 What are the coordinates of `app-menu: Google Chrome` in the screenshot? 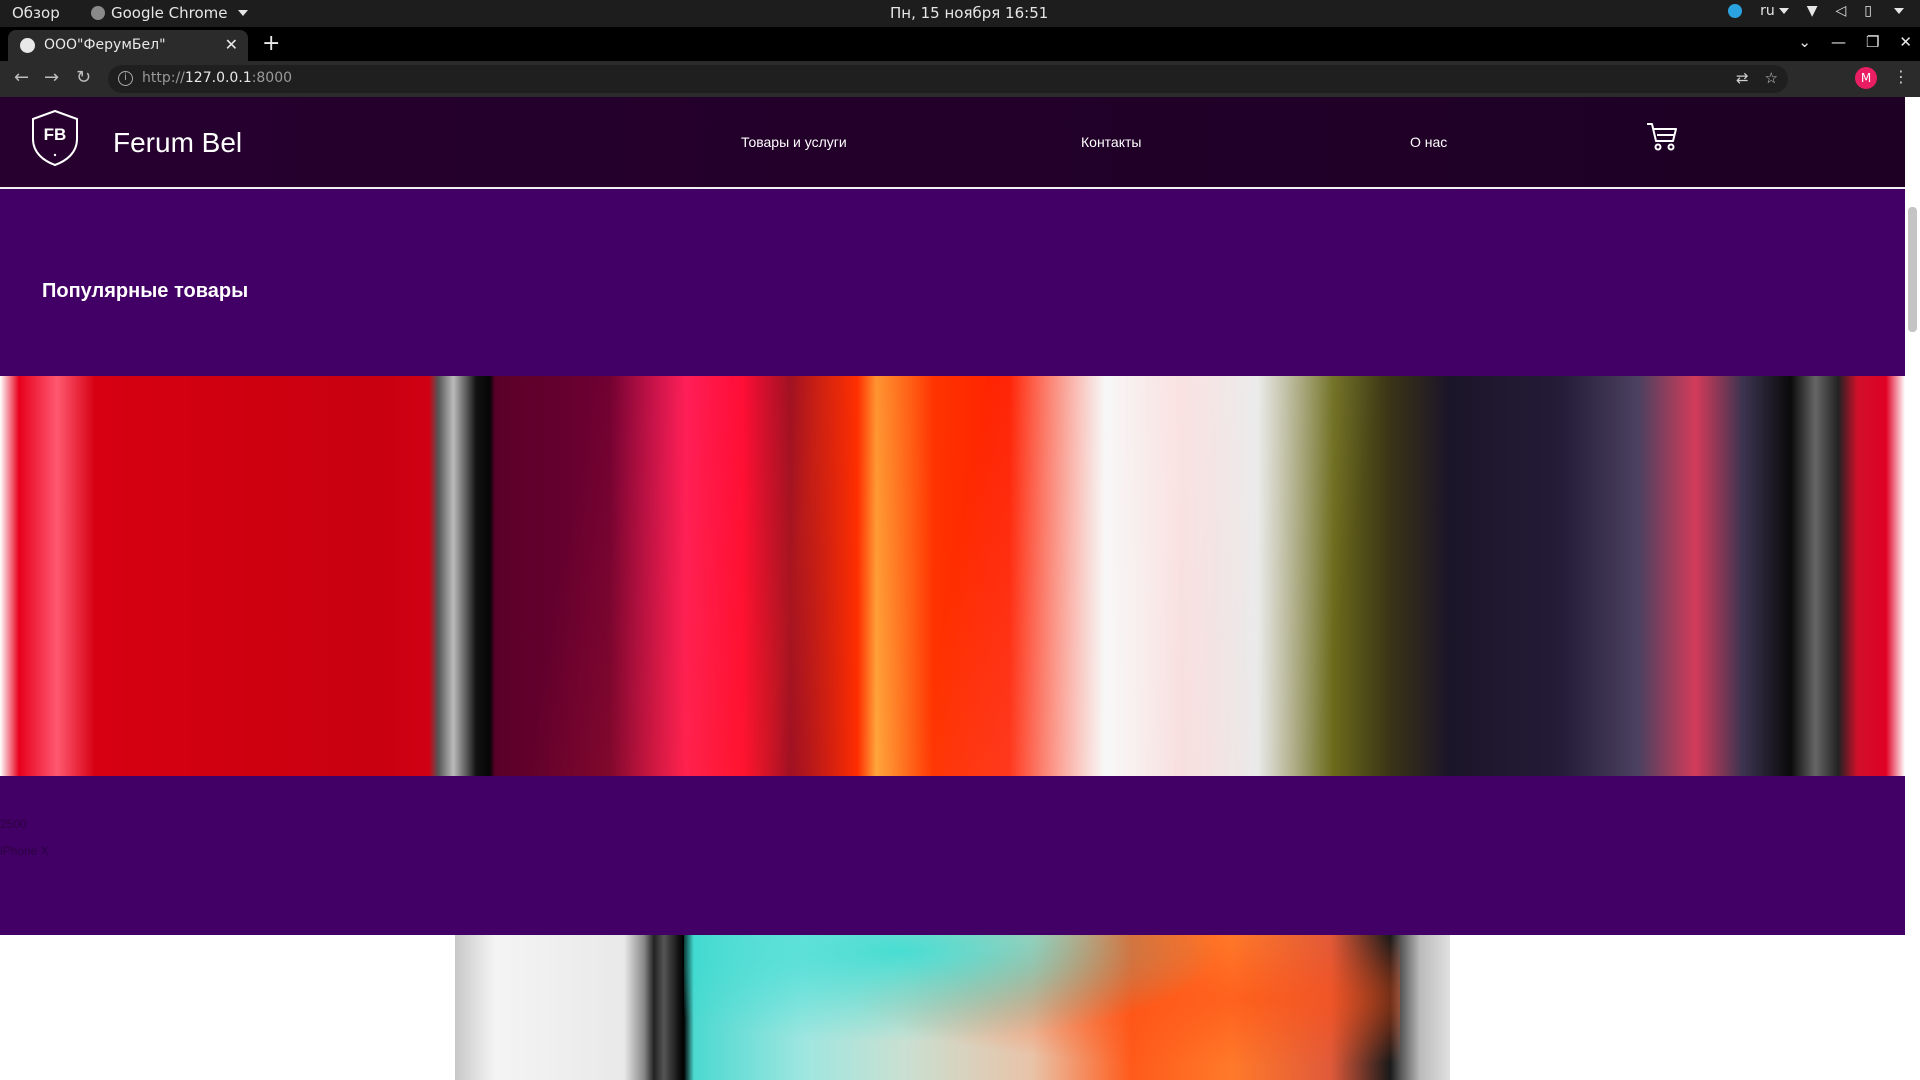 It's located at (169, 13).